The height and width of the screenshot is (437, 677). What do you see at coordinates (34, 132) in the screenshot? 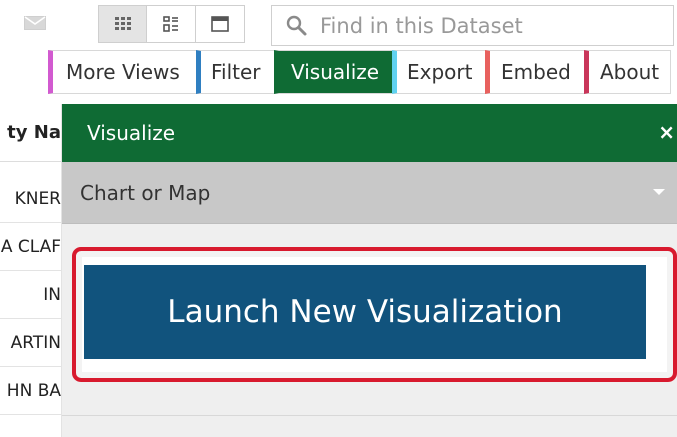
I see `column-header-label: ty Na` at bounding box center [34, 132].